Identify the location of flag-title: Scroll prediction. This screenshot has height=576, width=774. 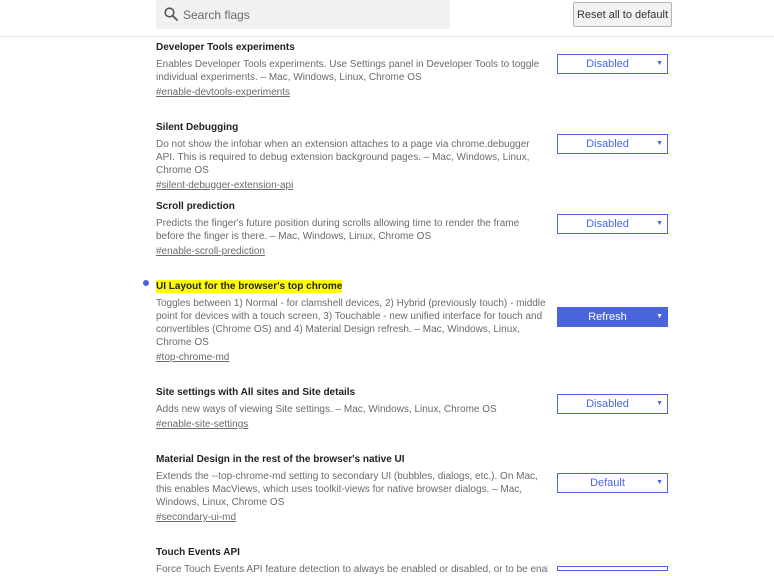
(195, 206).